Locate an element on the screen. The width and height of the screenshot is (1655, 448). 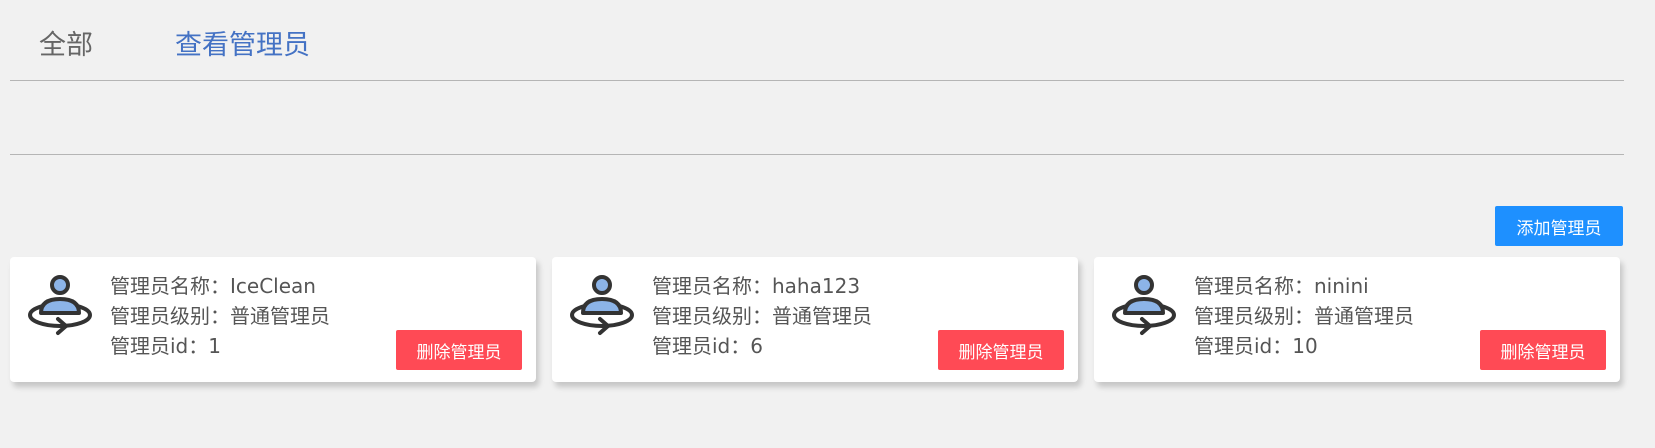
admin-name-value: IceClean is located at coordinates (273, 286).